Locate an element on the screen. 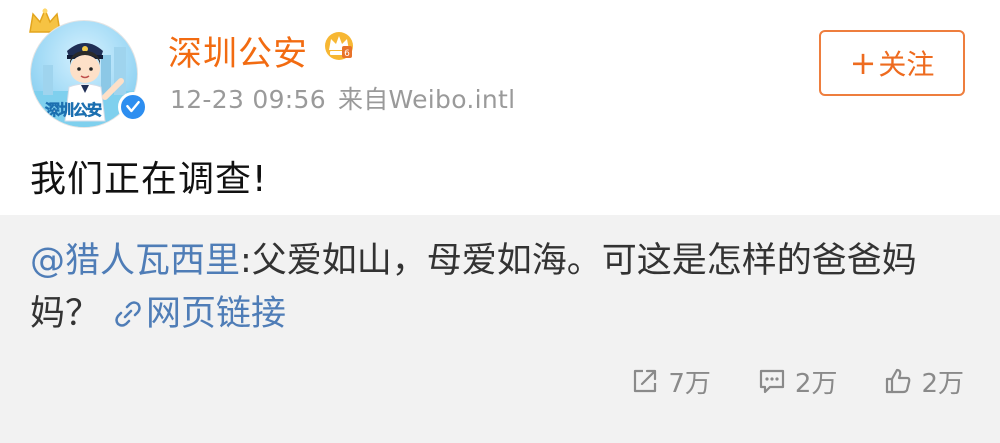 The width and height of the screenshot is (1000, 443). action-bar: 7万 2万 2万 is located at coordinates (774, 381).